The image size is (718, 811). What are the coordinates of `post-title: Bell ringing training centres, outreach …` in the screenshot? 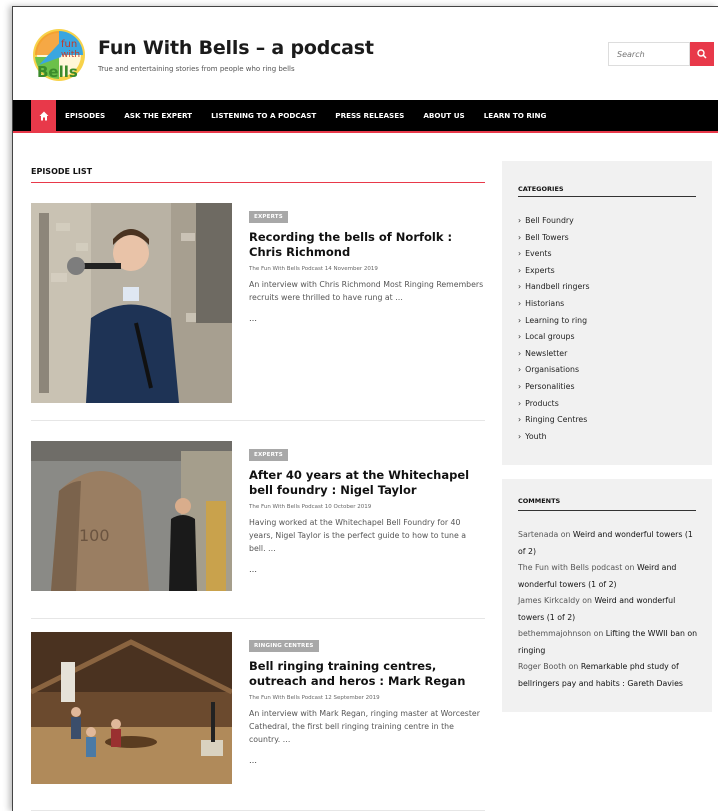 It's located at (367, 674).